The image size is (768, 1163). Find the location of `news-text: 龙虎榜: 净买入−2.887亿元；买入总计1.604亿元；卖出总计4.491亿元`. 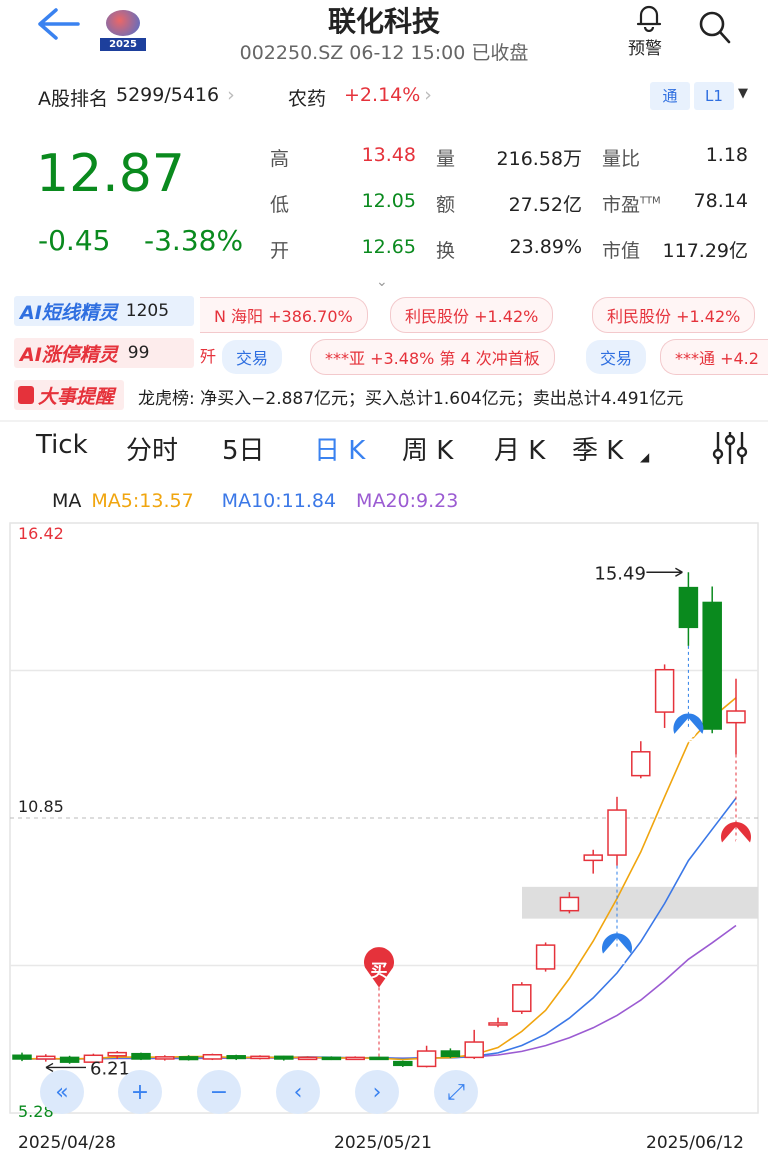

news-text: 龙虎榜: 净买入−2.887亿元；买入总计1.604亿元；卖出总计4.491亿元 is located at coordinates (410, 396).